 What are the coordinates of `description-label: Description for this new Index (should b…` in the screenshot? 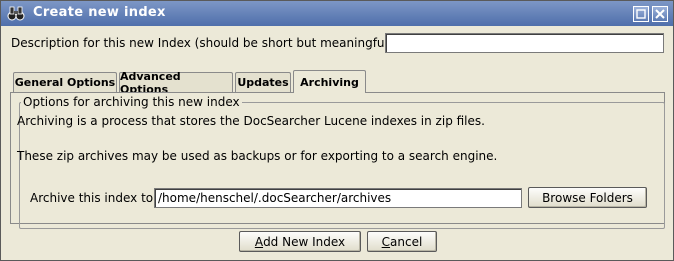 It's located at (204, 43).